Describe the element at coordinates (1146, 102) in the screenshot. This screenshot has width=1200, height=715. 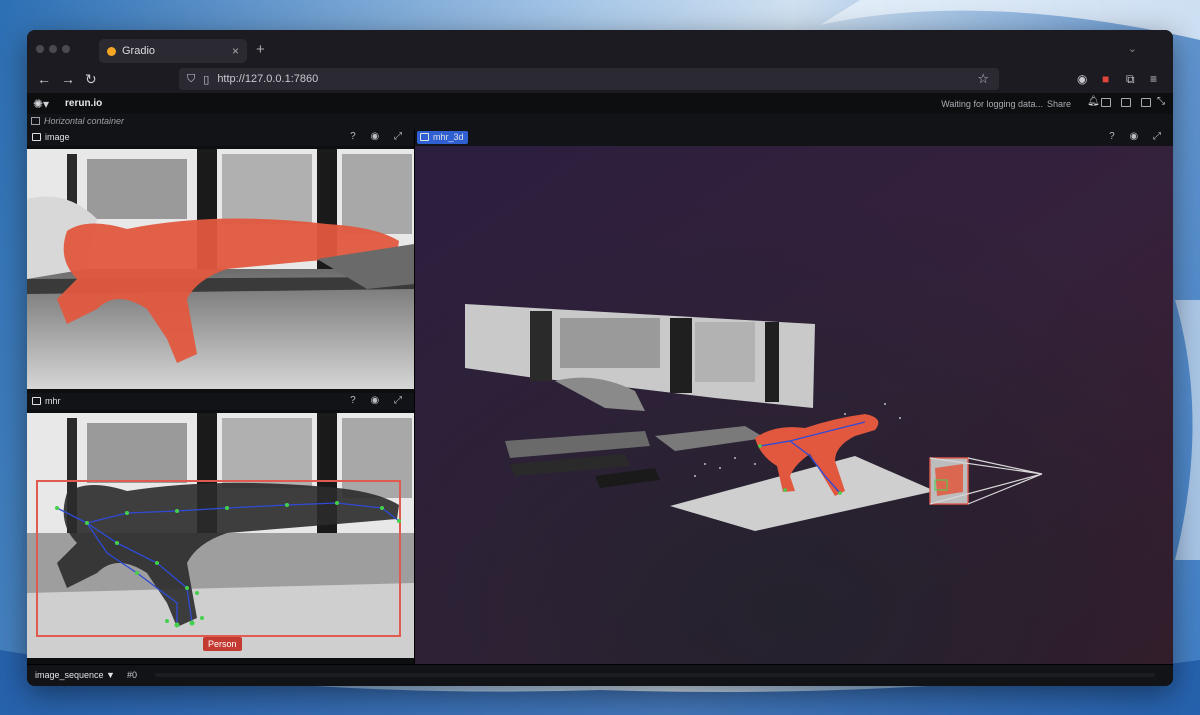
I see `right-panel-toggle-icon` at that location.